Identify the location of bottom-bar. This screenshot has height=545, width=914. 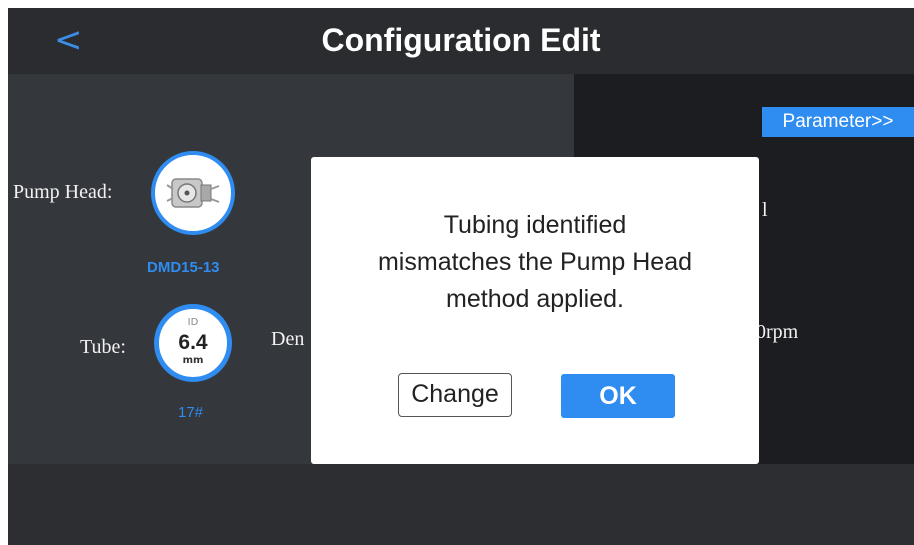
(461, 504).